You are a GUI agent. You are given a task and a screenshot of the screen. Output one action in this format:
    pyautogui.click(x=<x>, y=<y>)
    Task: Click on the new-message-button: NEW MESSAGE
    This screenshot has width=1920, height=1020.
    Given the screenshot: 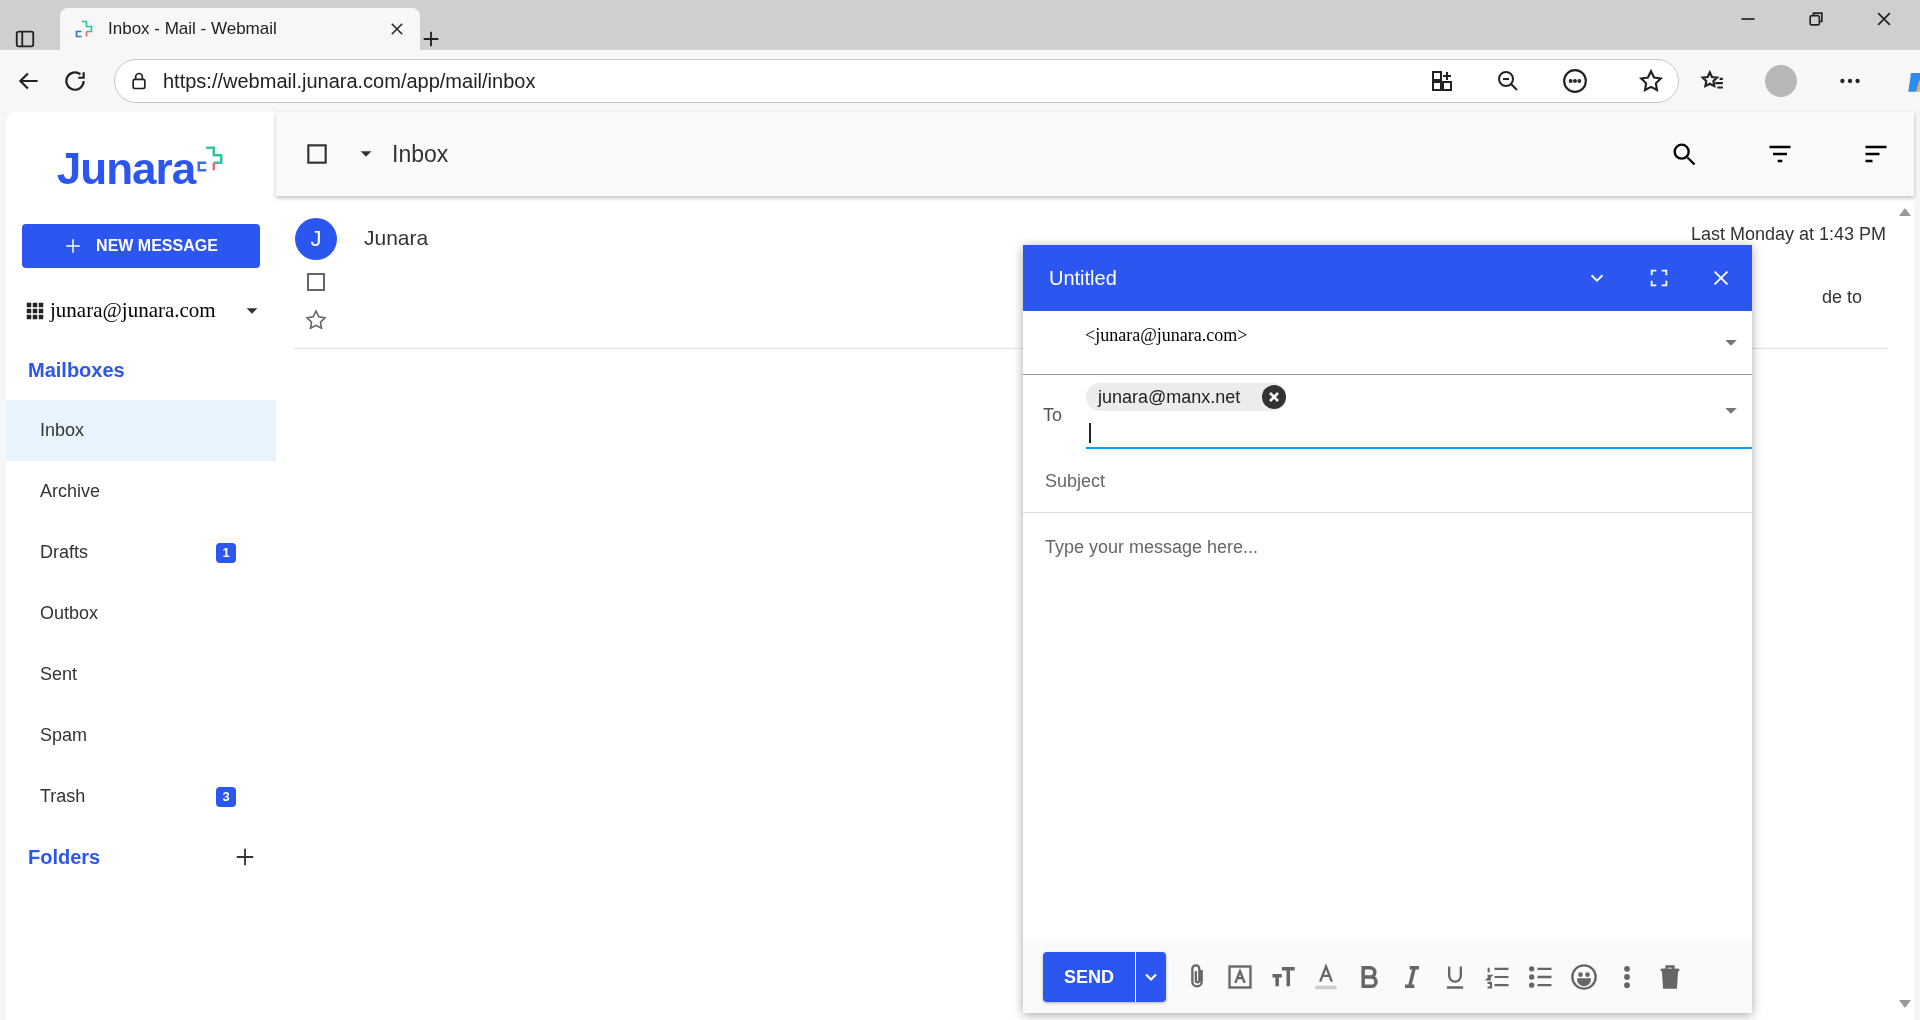 What is the action you would take?
    pyautogui.click(x=141, y=246)
    